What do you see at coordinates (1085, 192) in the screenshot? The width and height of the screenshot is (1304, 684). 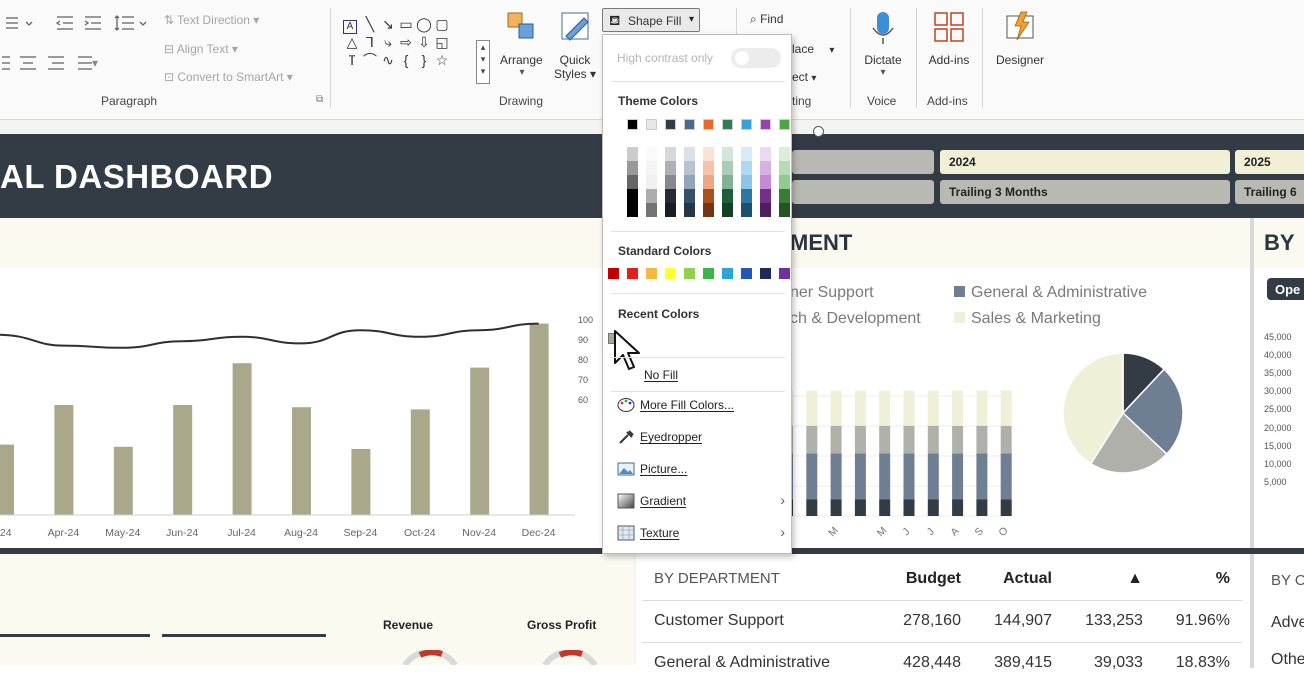 I see `trailing-3-months-button: Trailing 3 Months` at bounding box center [1085, 192].